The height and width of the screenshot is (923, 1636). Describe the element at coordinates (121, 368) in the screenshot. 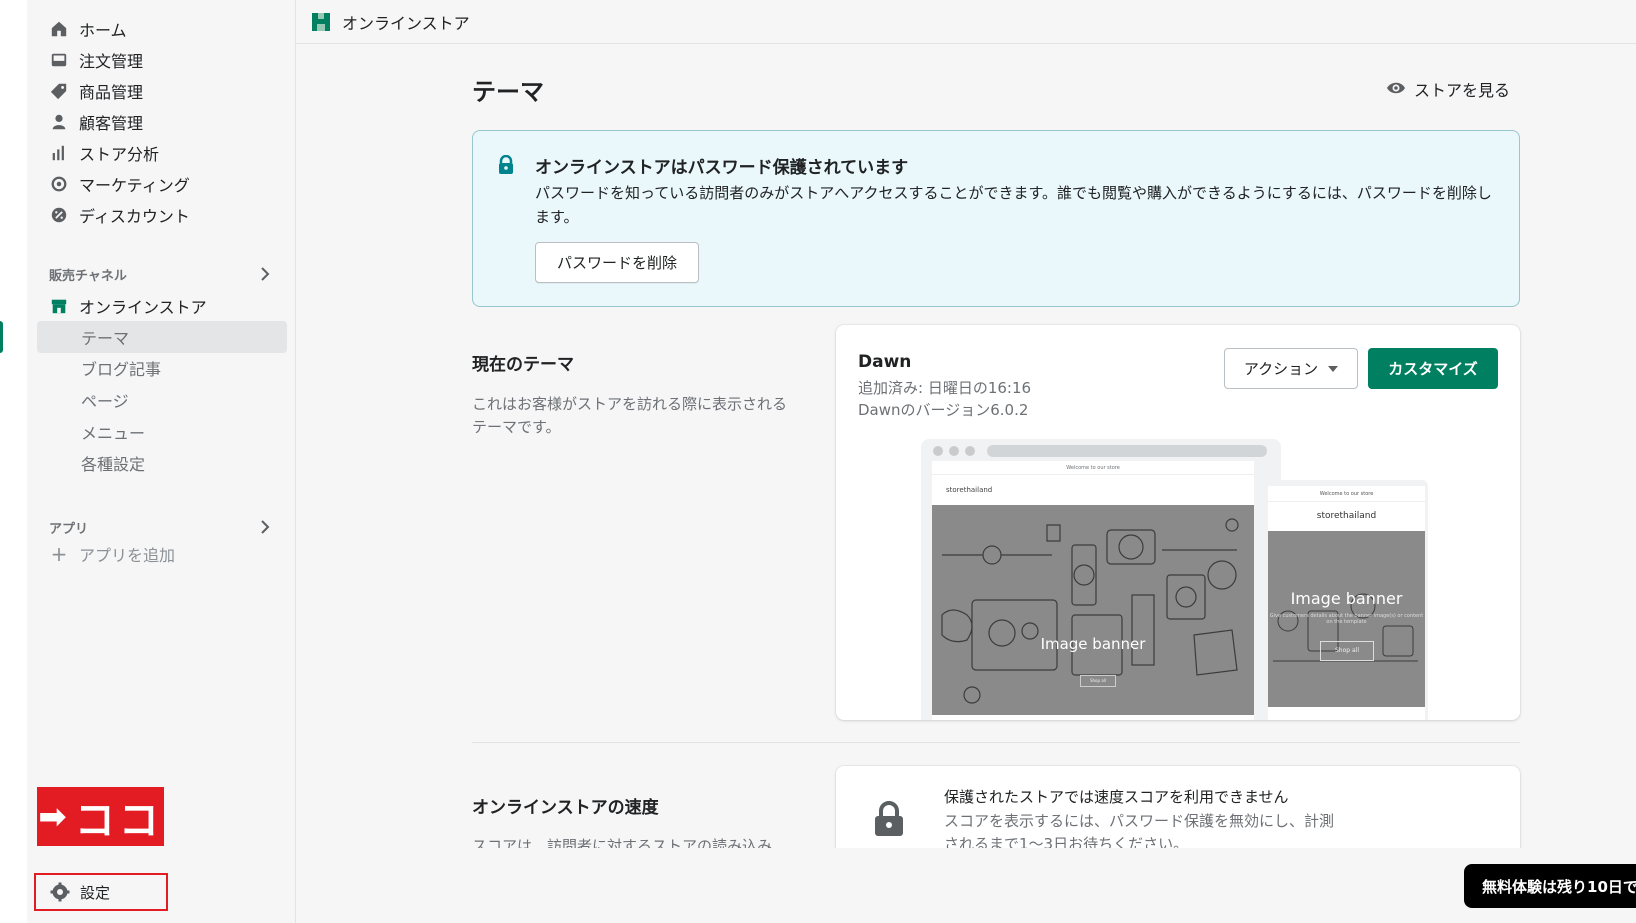

I see `sidebar-subitem-blog: ブログ記事` at that location.